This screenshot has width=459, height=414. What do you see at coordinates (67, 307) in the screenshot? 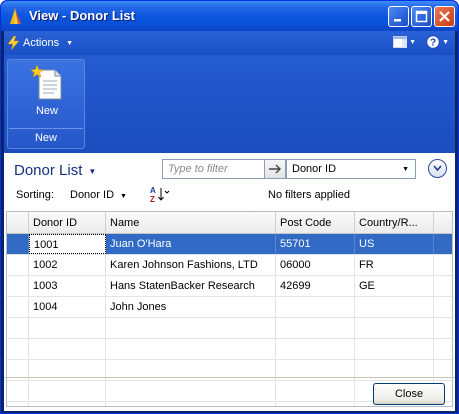
I see `cell-donor-id: 1004` at bounding box center [67, 307].